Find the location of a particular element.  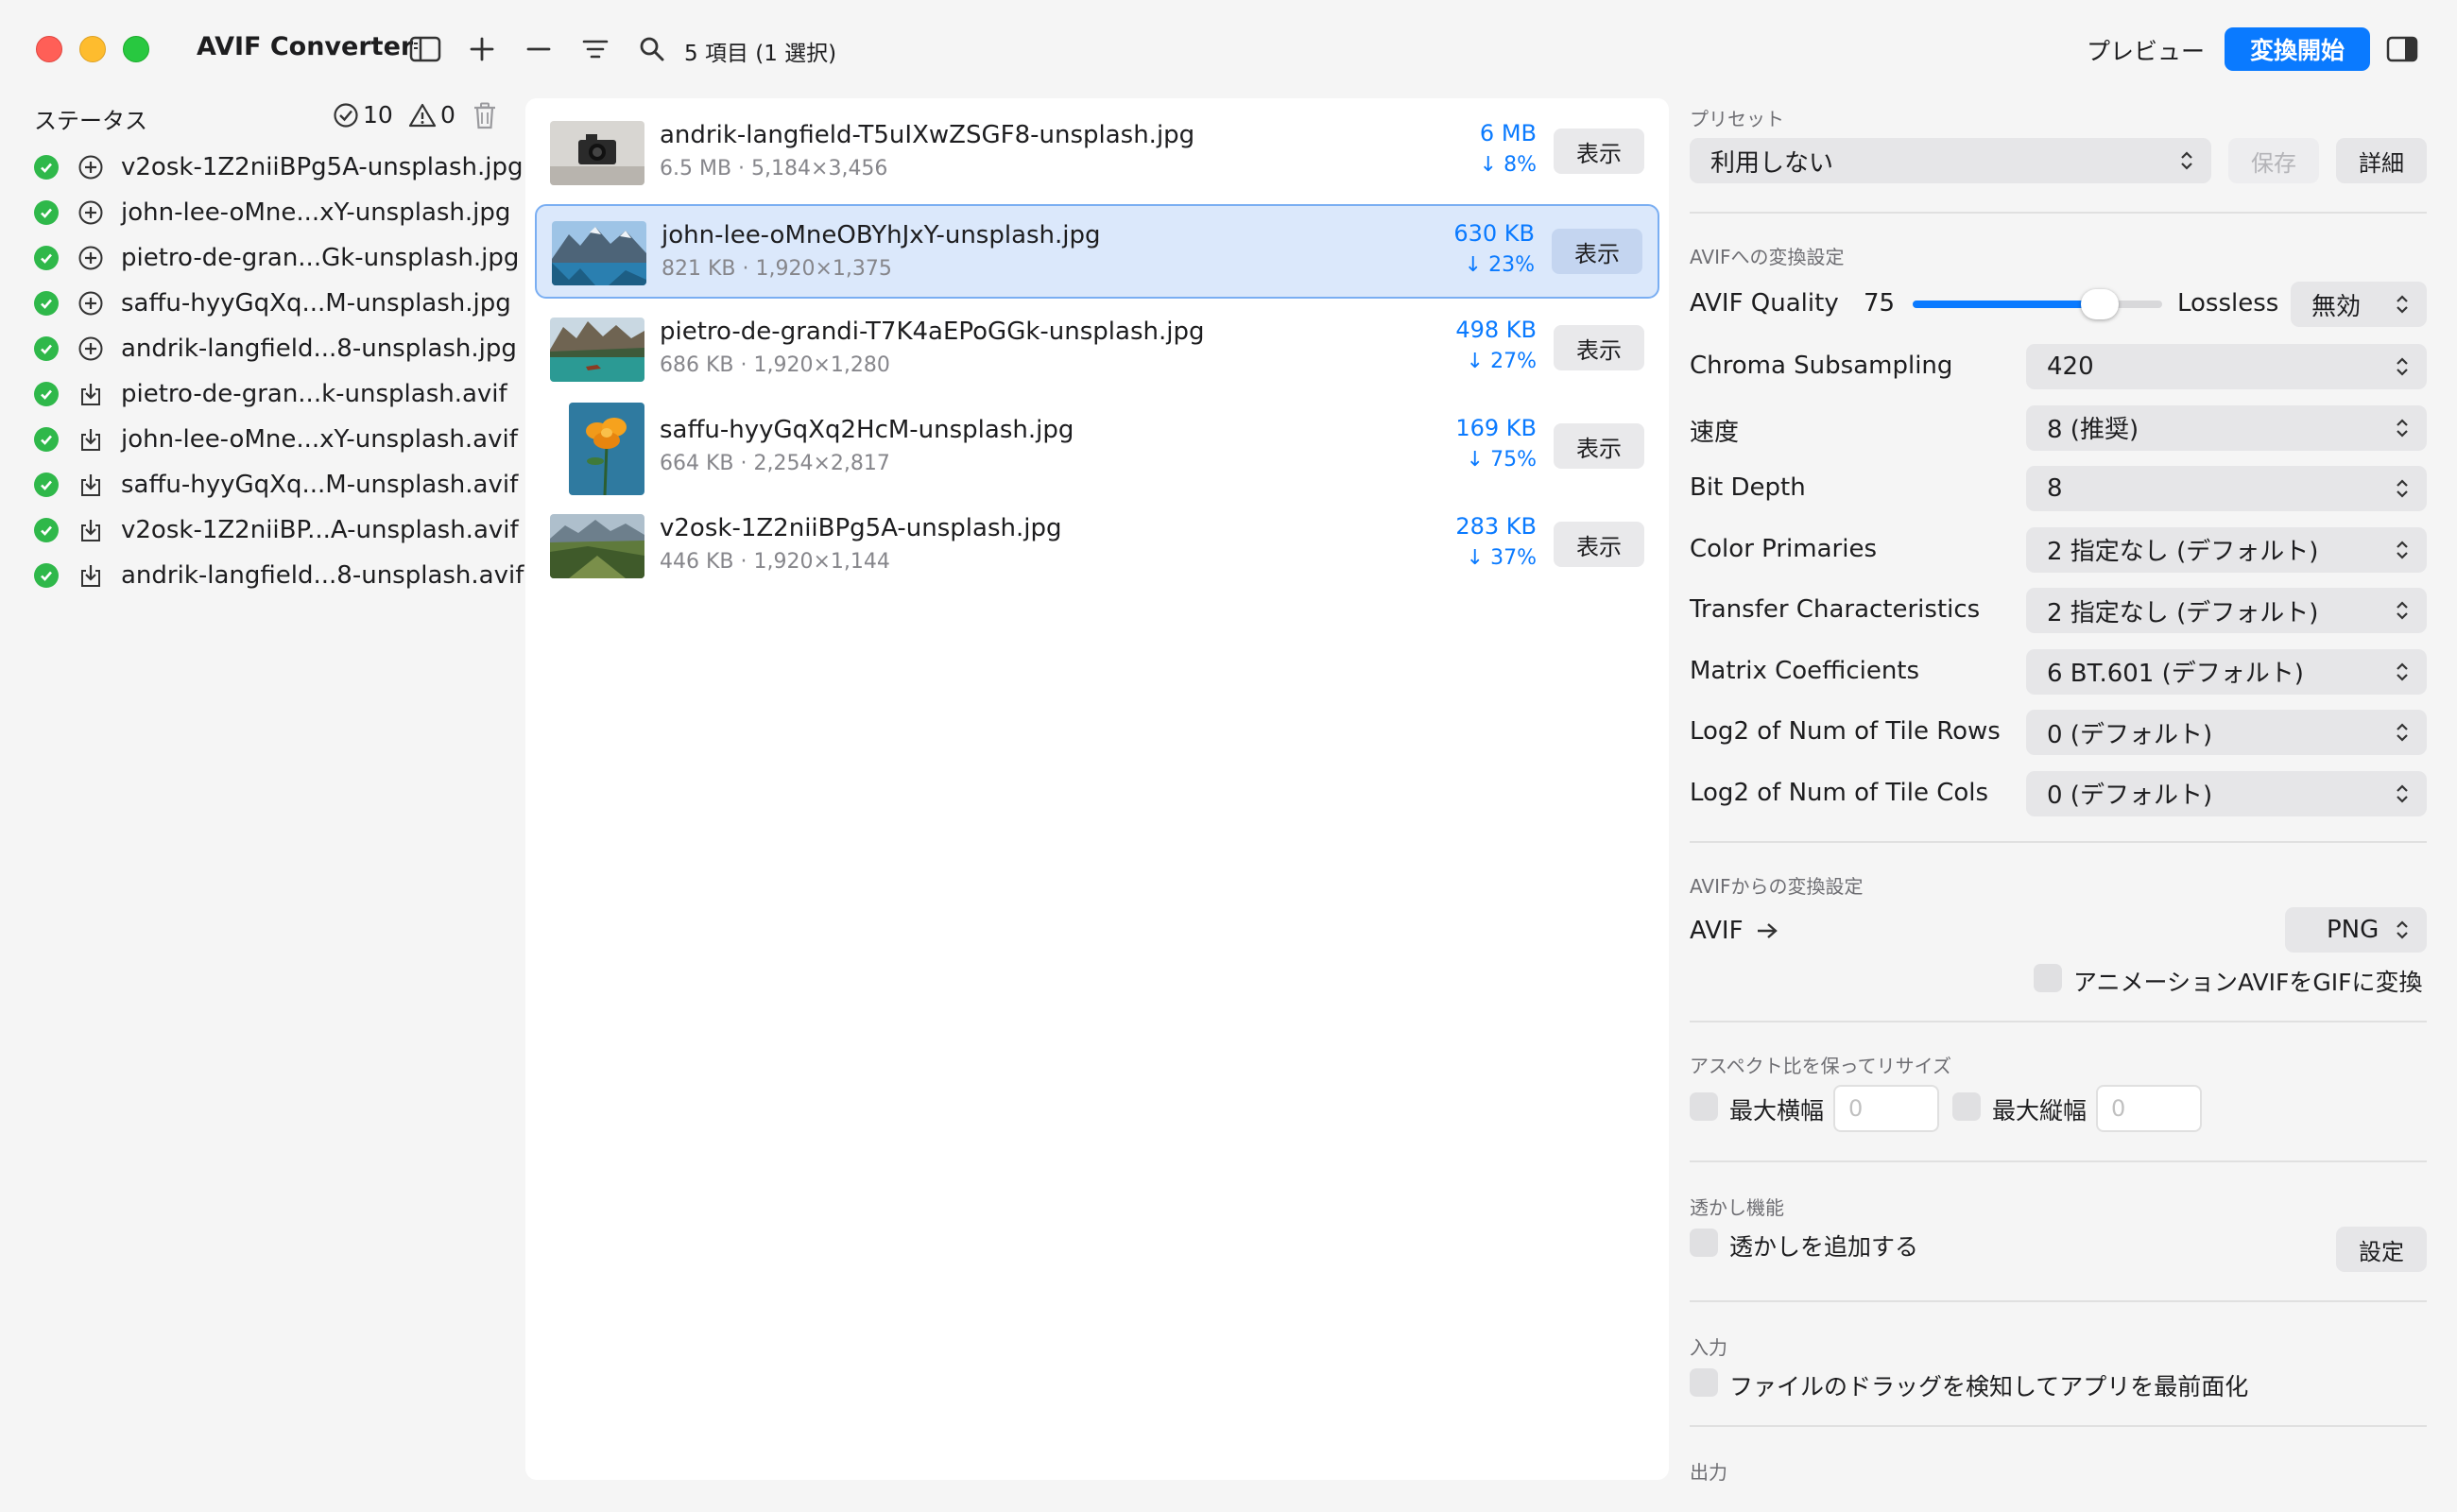

preset-detail-button: 詳細 is located at coordinates (2381, 160).